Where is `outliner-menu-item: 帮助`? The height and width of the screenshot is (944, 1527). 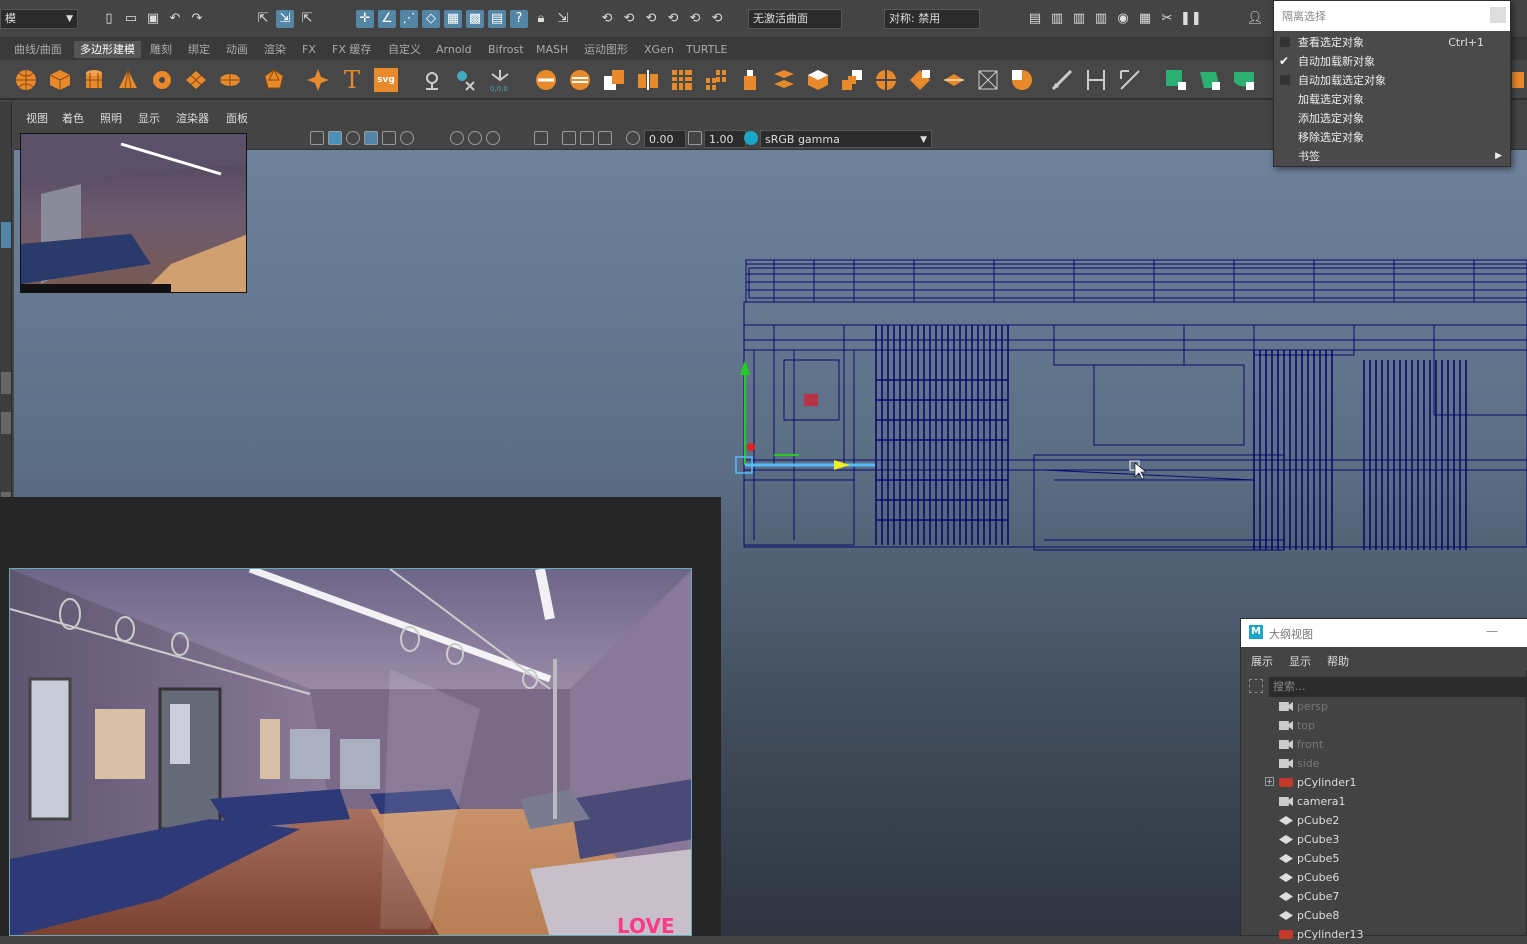
outliner-menu-item: 帮助 is located at coordinates (1338, 661).